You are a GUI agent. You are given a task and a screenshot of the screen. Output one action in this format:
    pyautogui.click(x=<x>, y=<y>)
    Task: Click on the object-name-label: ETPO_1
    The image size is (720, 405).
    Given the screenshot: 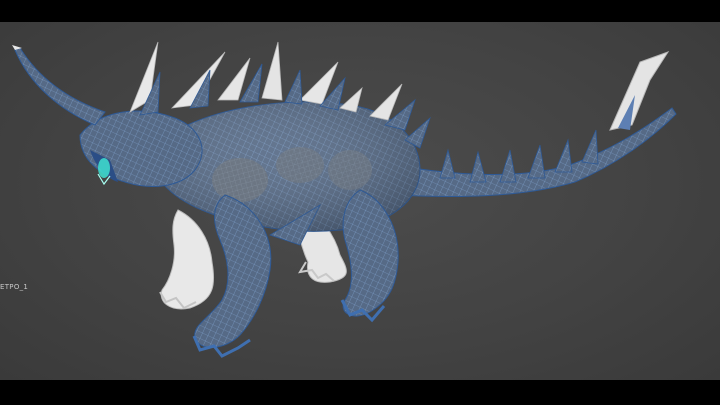 What is the action you would take?
    pyautogui.click(x=14, y=287)
    